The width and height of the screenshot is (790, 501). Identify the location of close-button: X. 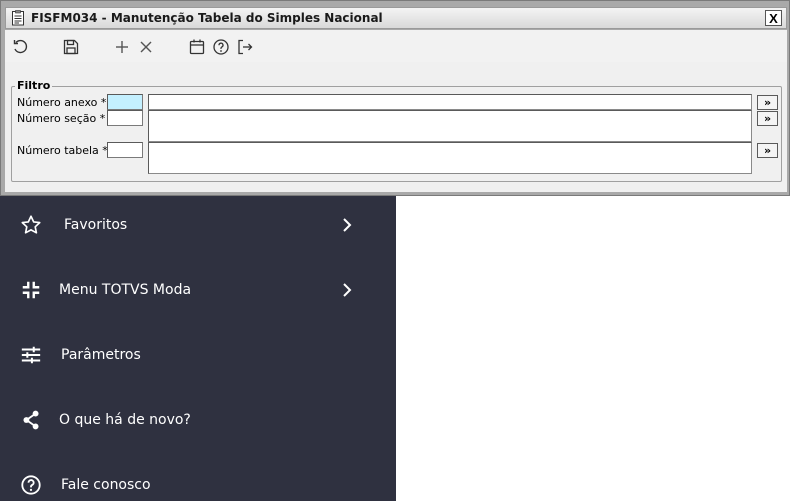
(773, 18).